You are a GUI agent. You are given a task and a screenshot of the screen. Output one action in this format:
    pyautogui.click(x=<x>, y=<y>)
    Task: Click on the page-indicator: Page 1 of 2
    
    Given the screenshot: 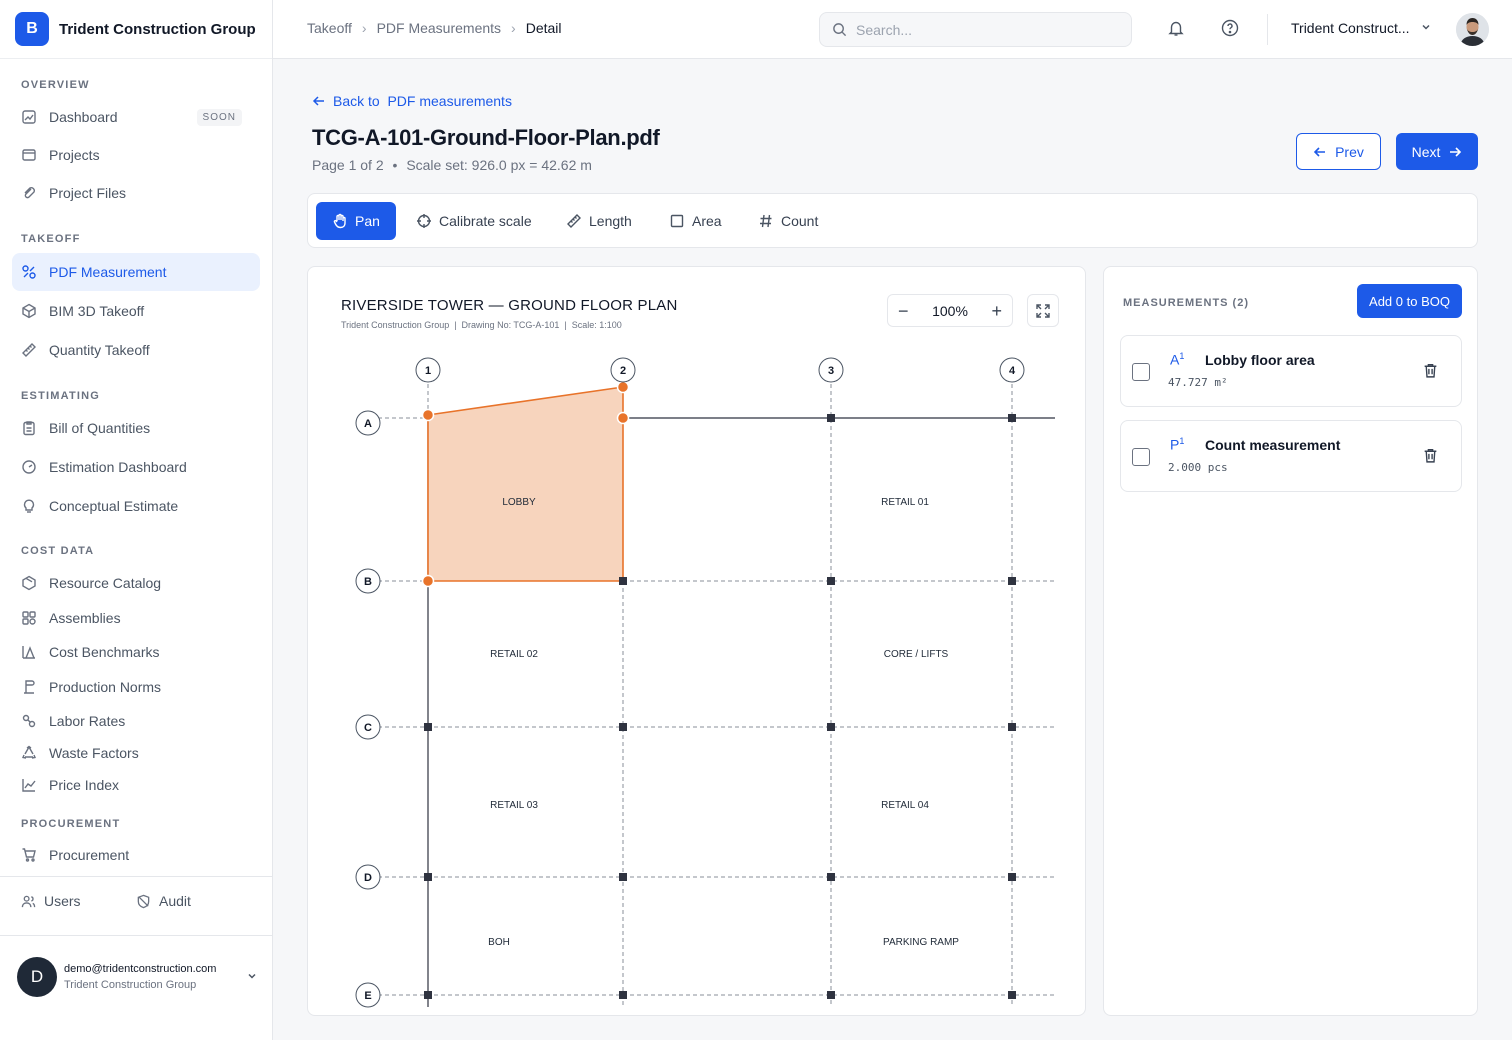 What is the action you would take?
    pyautogui.click(x=348, y=165)
    